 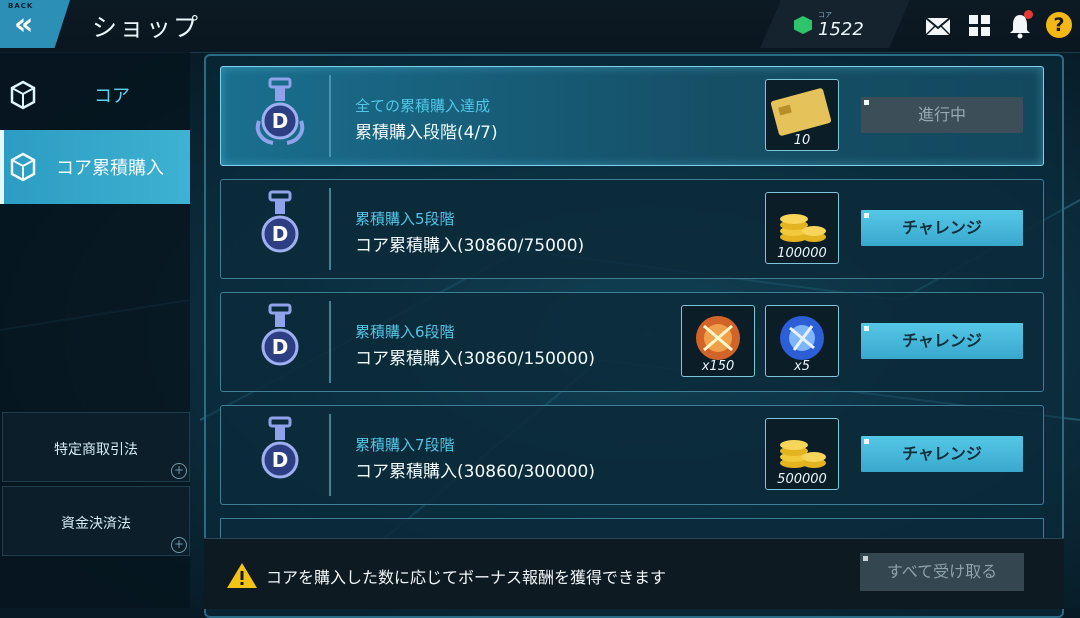 What do you see at coordinates (96, 450) in the screenshot?
I see `legal-notice-label: 特定商取引法` at bounding box center [96, 450].